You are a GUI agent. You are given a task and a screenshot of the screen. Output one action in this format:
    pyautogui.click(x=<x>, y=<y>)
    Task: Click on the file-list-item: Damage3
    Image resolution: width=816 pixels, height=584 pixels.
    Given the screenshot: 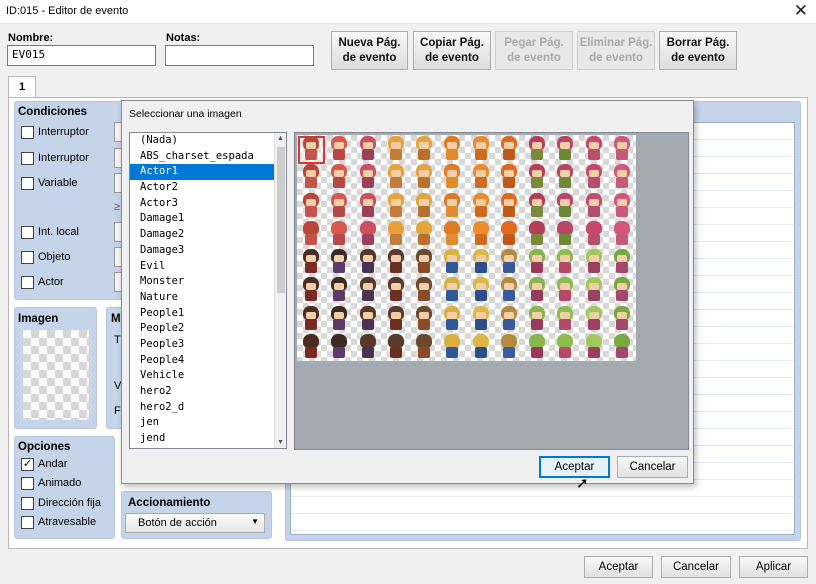 What is the action you would take?
    pyautogui.click(x=202, y=251)
    